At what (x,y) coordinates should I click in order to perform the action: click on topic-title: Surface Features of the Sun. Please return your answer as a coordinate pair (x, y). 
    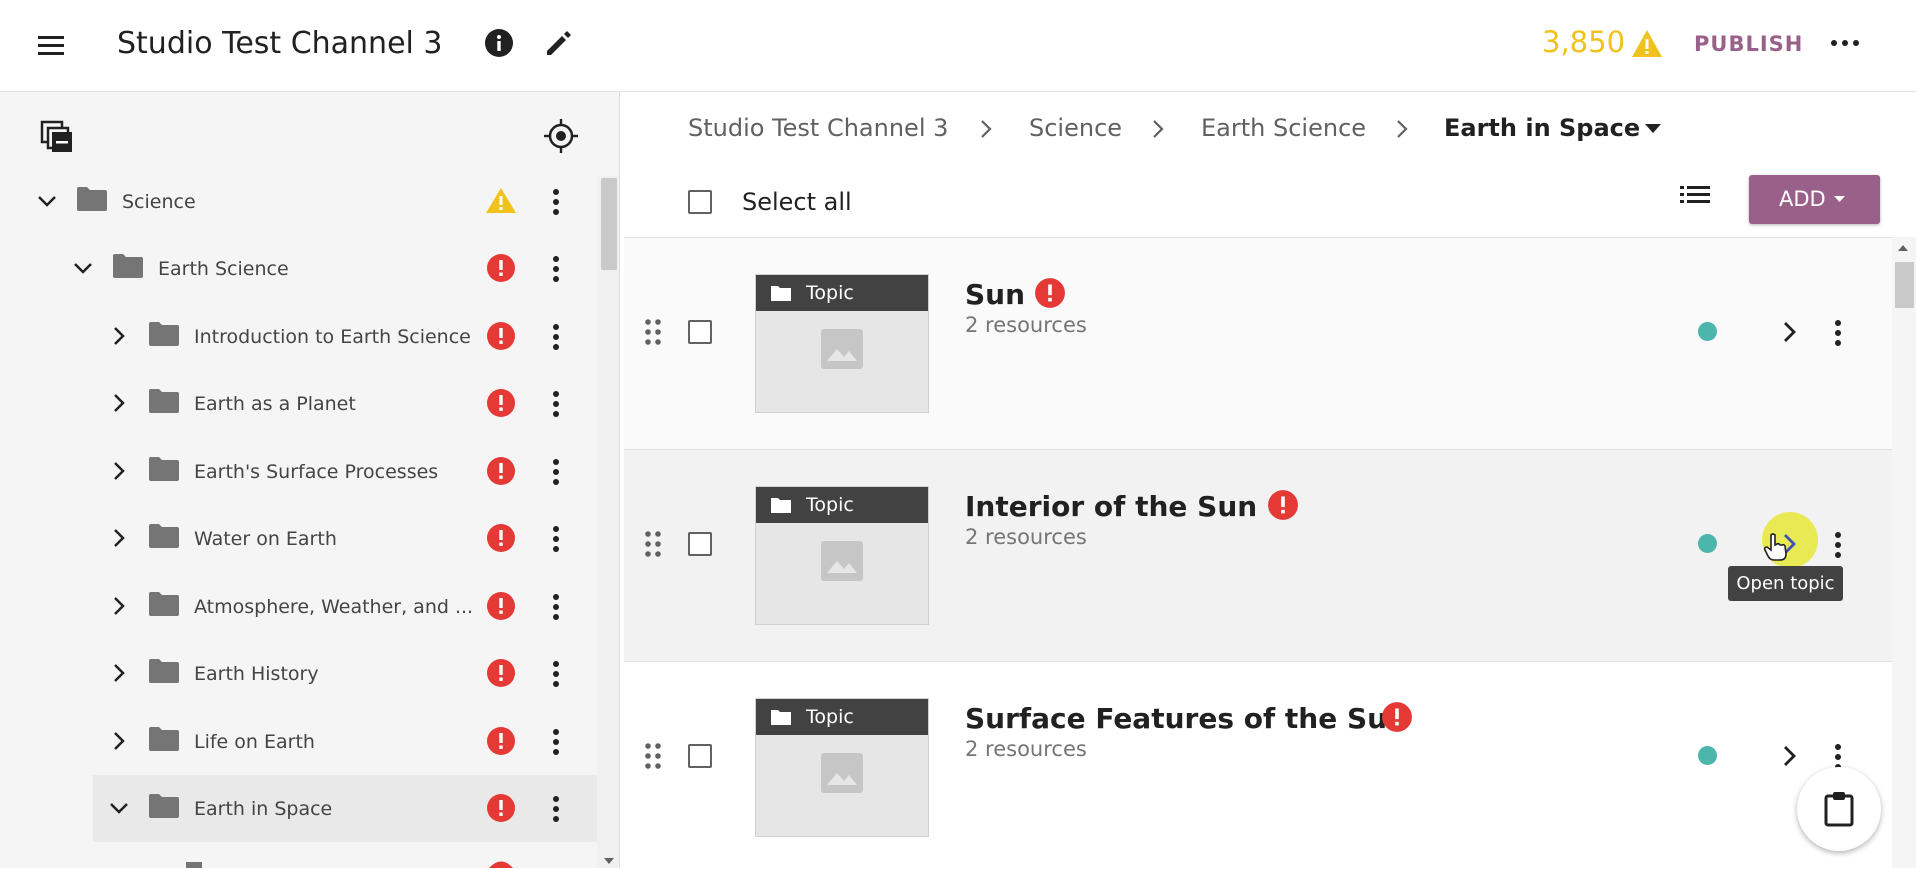
    Looking at the image, I should click on (1186, 718).